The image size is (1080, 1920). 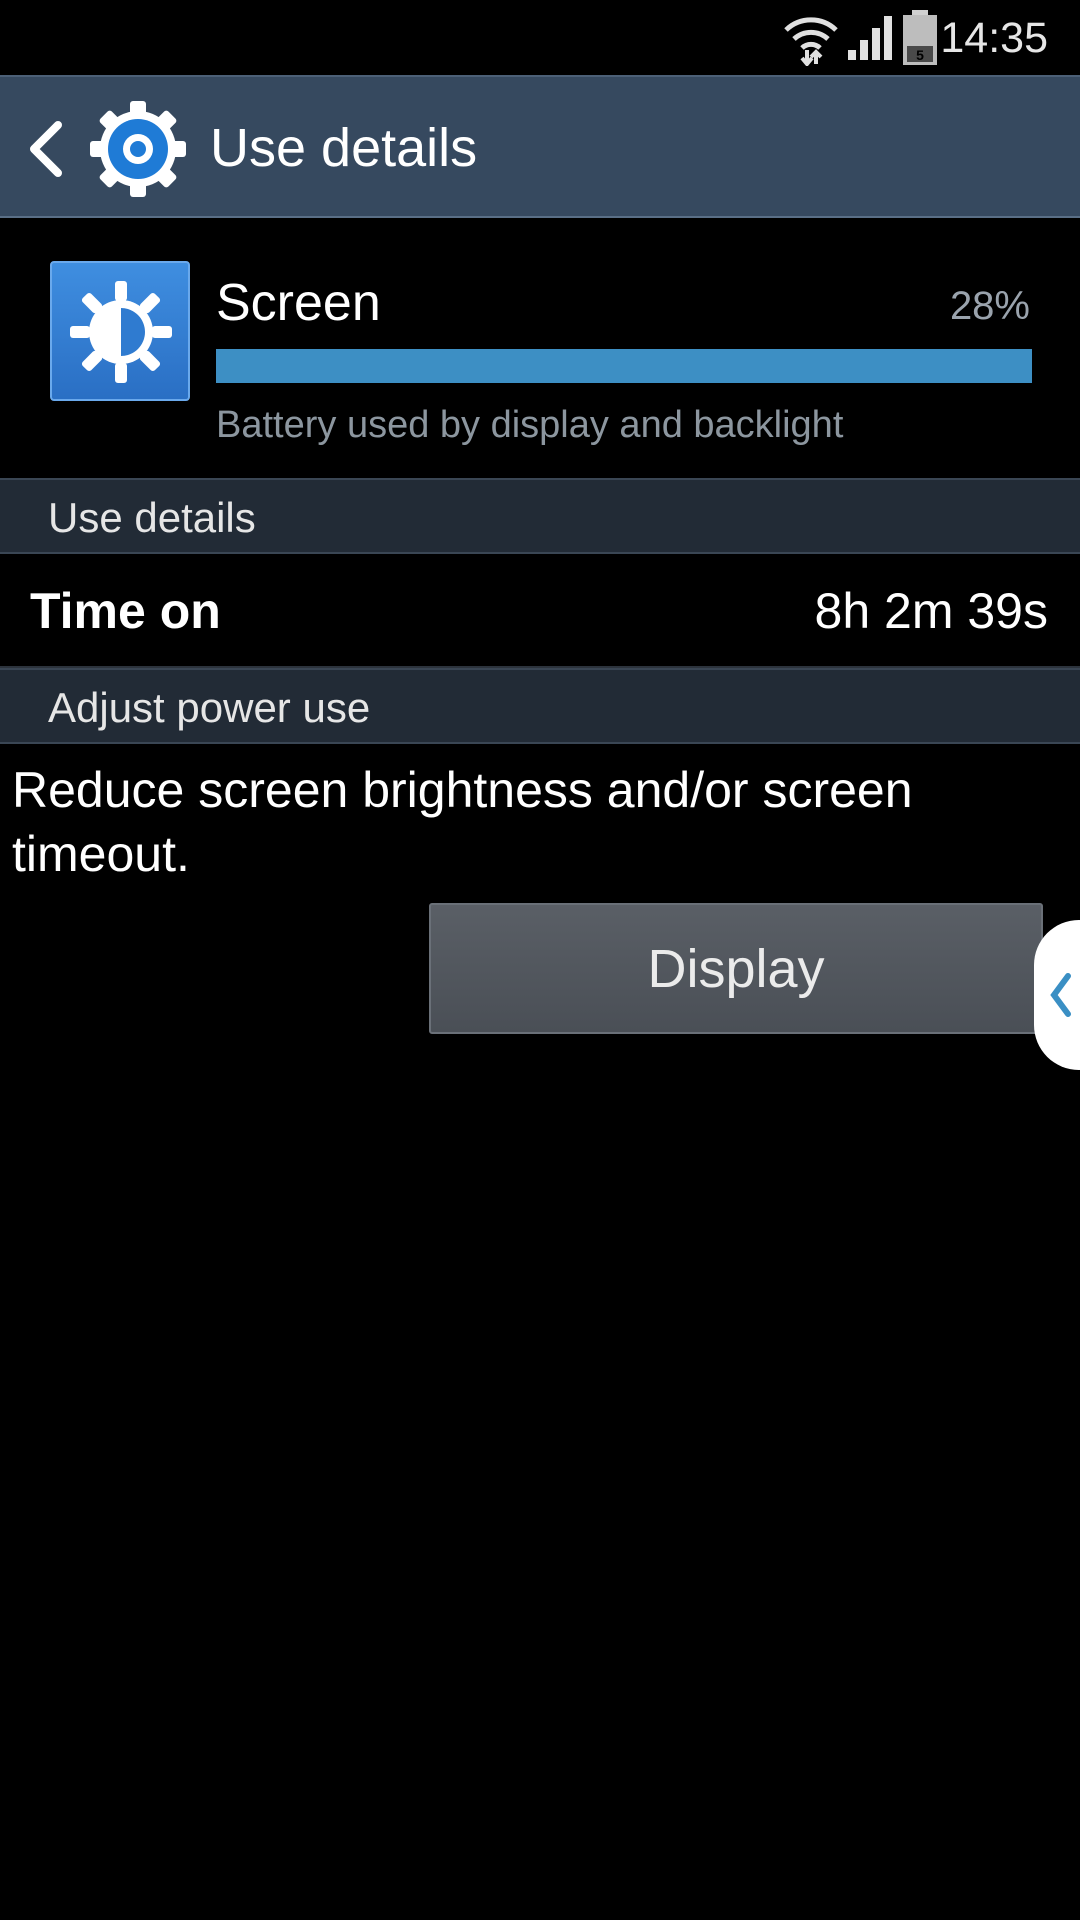 I want to click on chevron-left-icon, so click(x=1060, y=995).